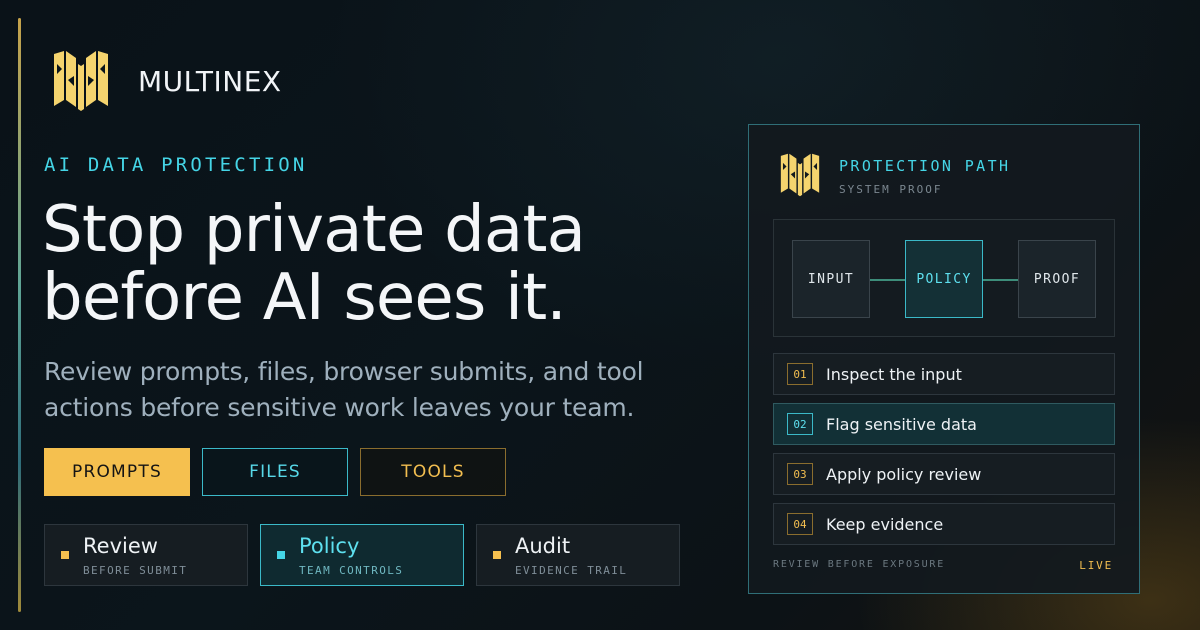 Image resolution: width=1200 pixels, height=630 pixels. I want to click on feature-card-review: Review BEFORE SUBMIT, so click(146, 555).